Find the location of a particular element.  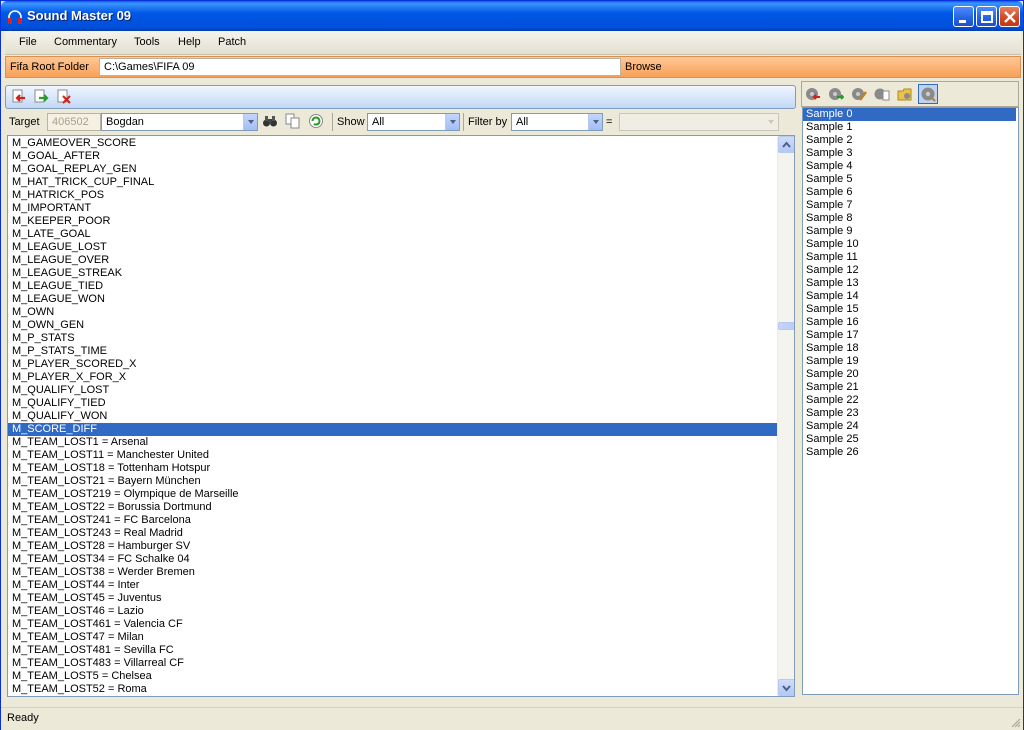

scroll-thumb is located at coordinates (786, 326).